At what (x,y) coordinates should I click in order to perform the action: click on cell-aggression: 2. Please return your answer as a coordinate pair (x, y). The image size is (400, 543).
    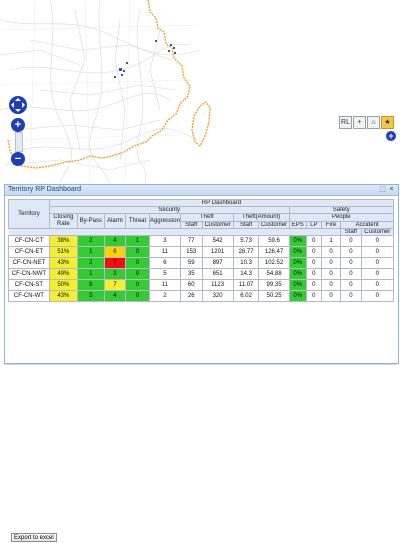
    Looking at the image, I should click on (165, 296).